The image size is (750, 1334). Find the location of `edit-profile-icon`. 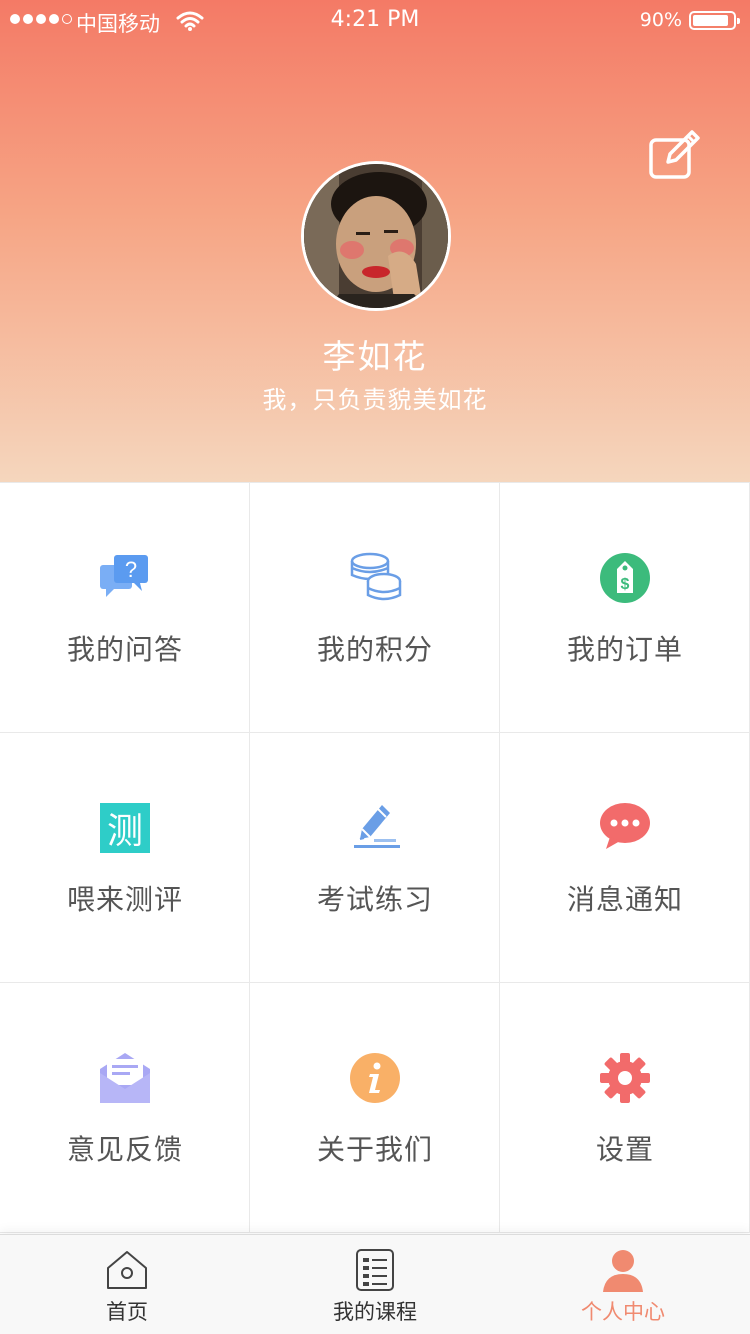

edit-profile-icon is located at coordinates (675, 154).